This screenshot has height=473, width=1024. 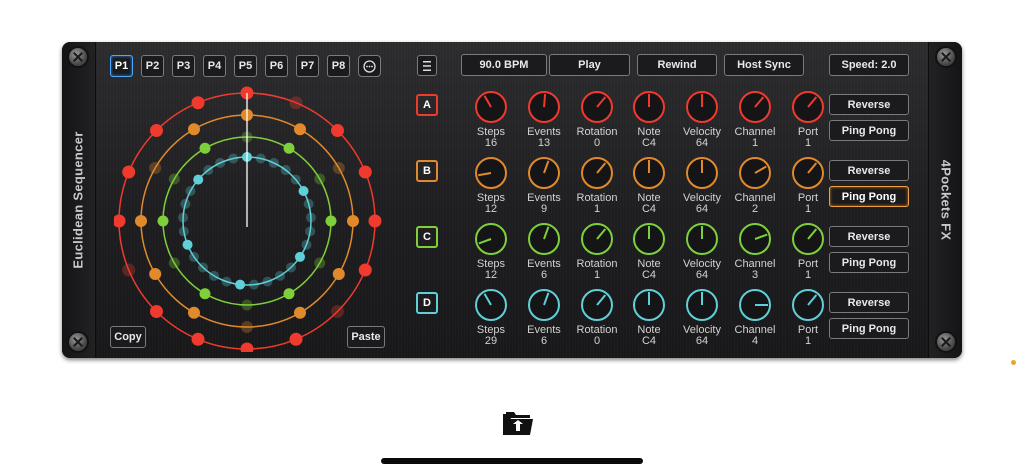 I want to click on host-sync-button: Host Sync, so click(x=764, y=65).